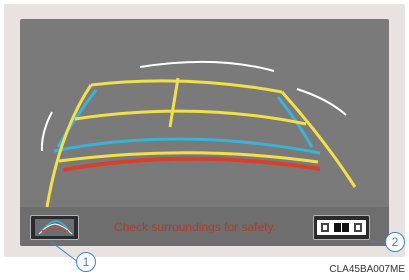 The height and width of the screenshot is (280, 409). What do you see at coordinates (46, 131) in the screenshot?
I see `distance-arc-left` at bounding box center [46, 131].